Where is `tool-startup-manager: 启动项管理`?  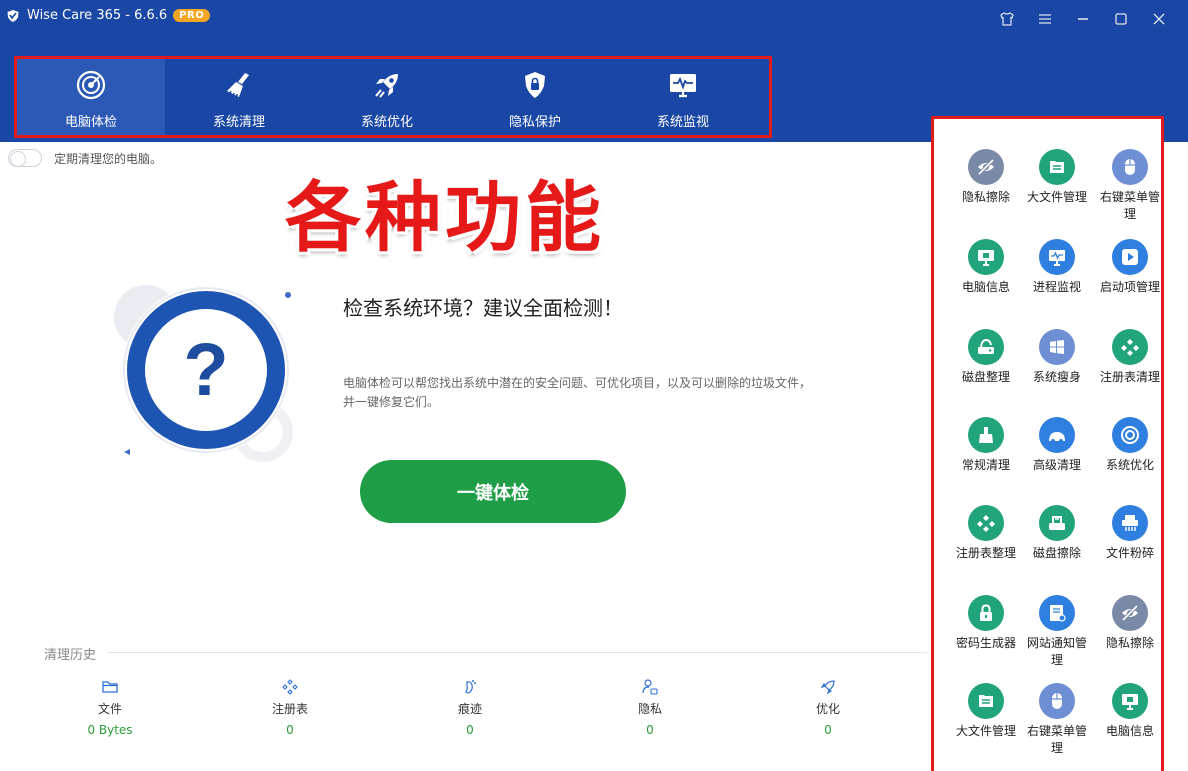 tool-startup-manager: 启动项管理 is located at coordinates (1130, 267).